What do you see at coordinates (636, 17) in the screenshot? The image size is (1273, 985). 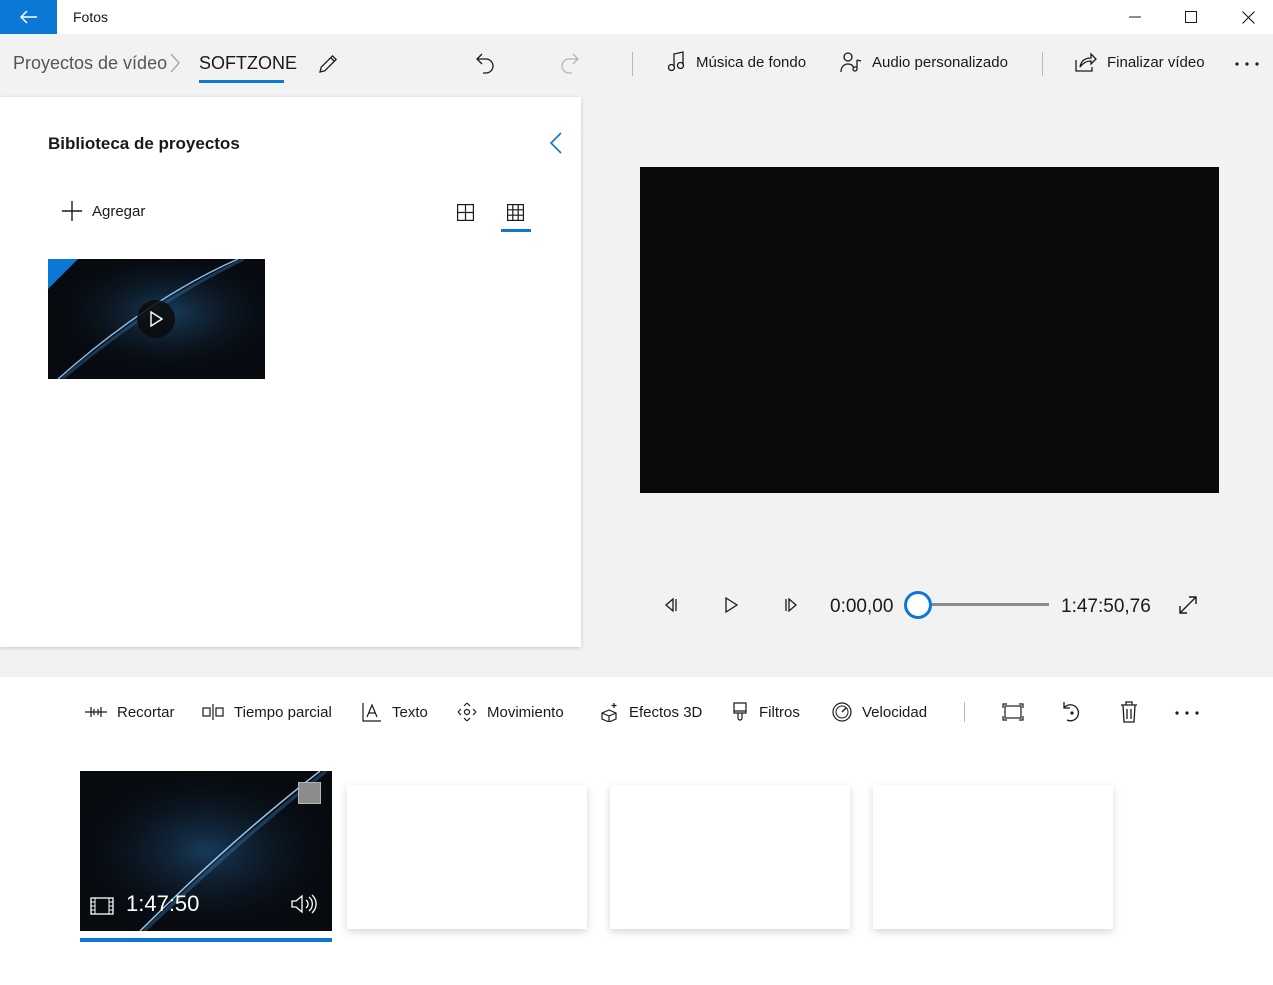 I see `title-bar: Fotos` at bounding box center [636, 17].